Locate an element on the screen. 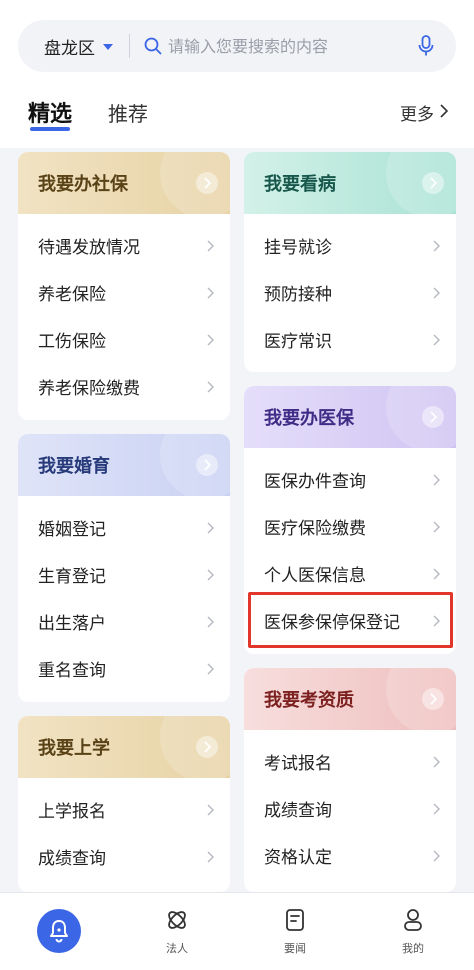  card-header: 我要上学 is located at coordinates (124, 749).